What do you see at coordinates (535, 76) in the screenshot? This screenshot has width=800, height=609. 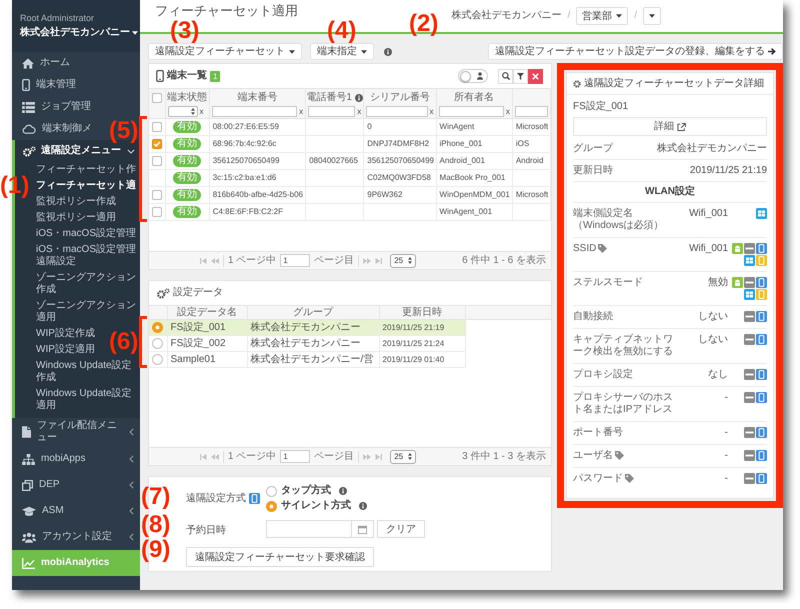 I see `clear-filter-button` at bounding box center [535, 76].